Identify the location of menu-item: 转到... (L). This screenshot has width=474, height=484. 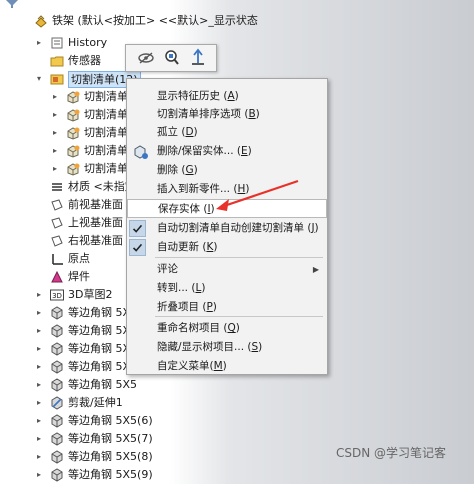
(227, 288).